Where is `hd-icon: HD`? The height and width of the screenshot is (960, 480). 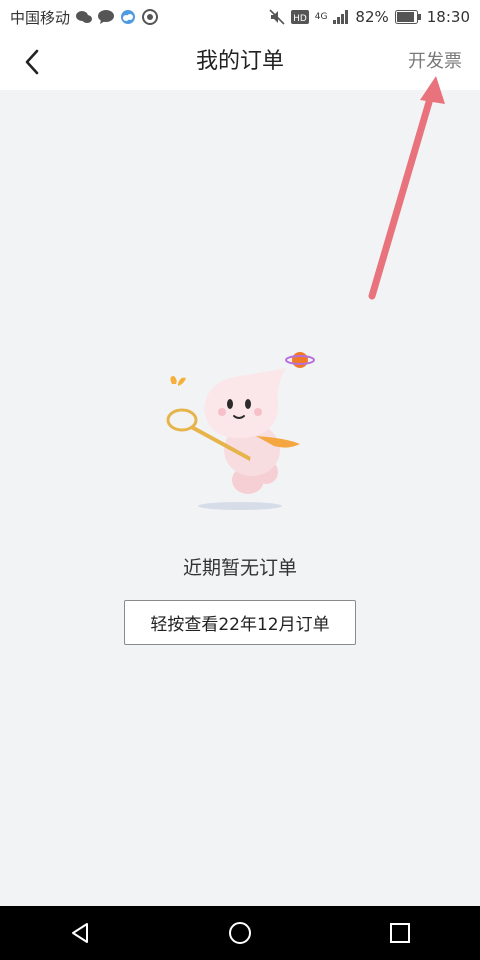 hd-icon: HD is located at coordinates (299, 17).